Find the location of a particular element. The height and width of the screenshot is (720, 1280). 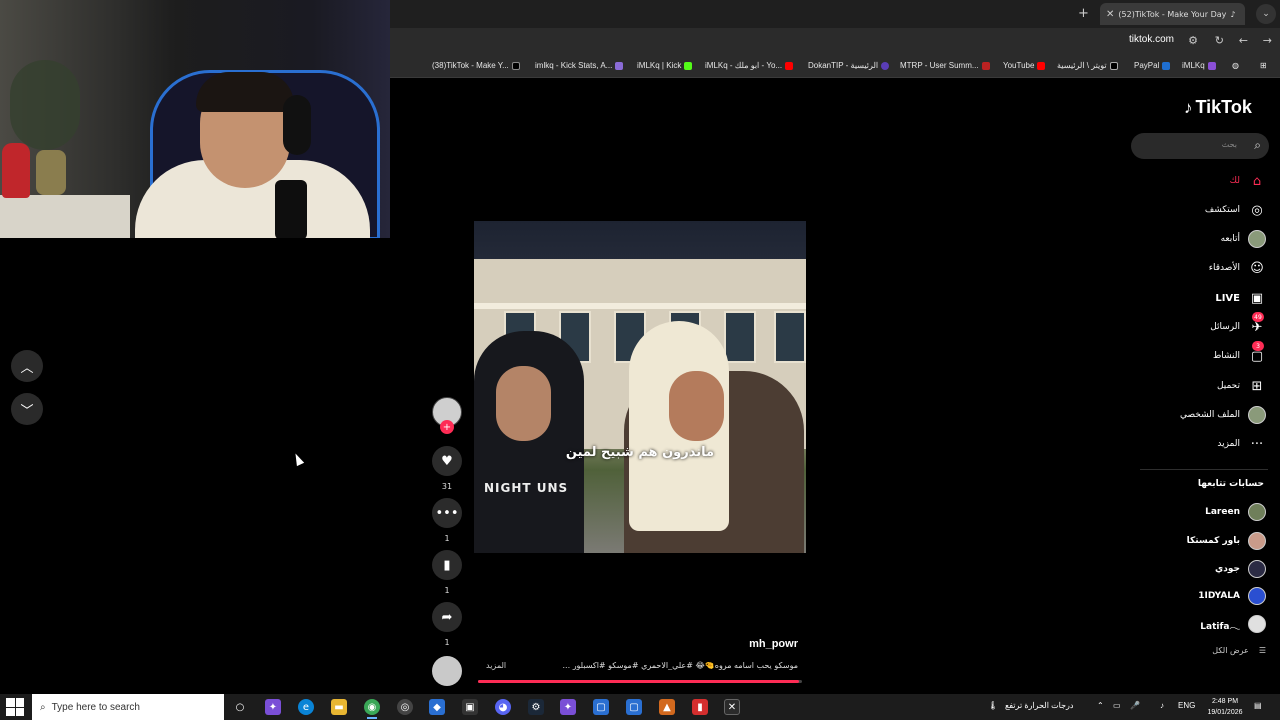

tab-title: (52)TikTok - Make Your Day is located at coordinates (1172, 14).